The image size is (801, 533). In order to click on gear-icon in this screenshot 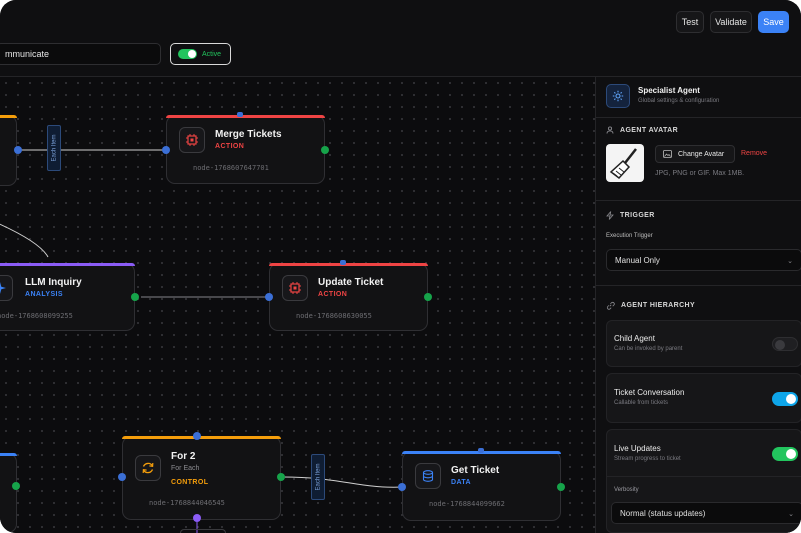, I will do `click(618, 96)`.